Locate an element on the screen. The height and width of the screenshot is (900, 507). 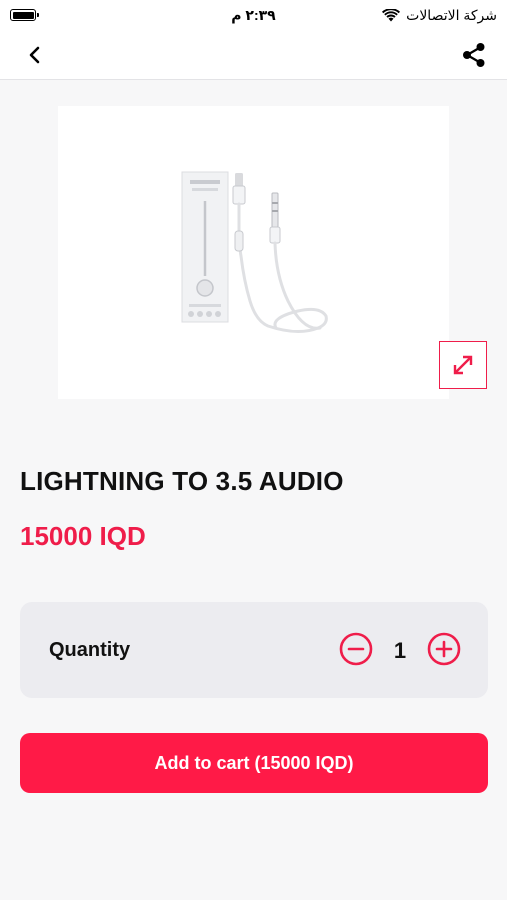
add-to-cart-button: Add to cart (15000 IQD) is located at coordinates (254, 763).